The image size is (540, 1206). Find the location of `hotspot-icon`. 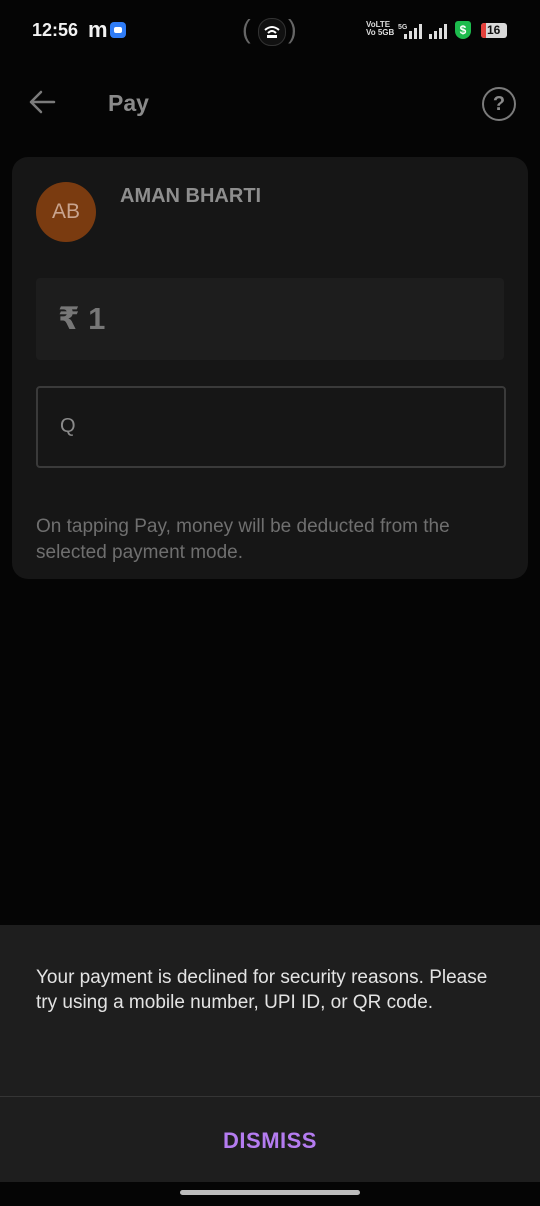

hotspot-icon is located at coordinates (272, 32).